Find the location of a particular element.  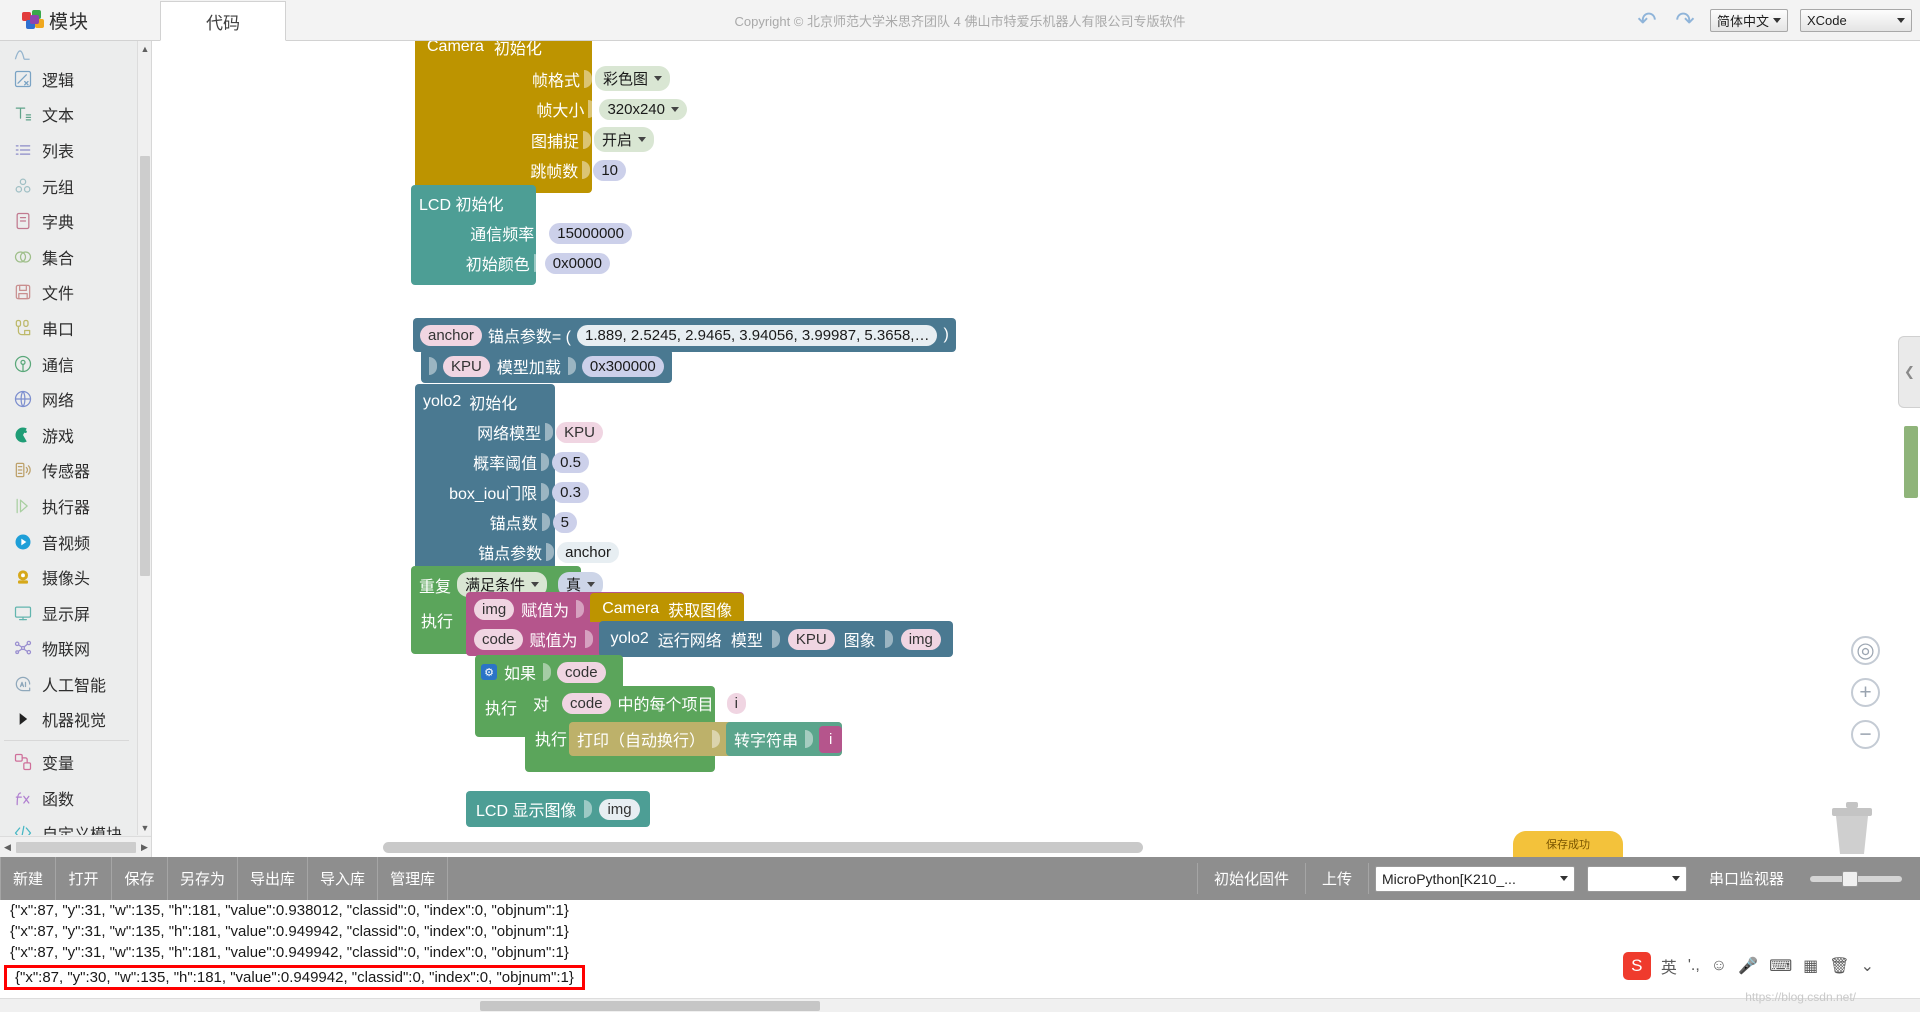

plus-icon: + is located at coordinates (1865, 692).